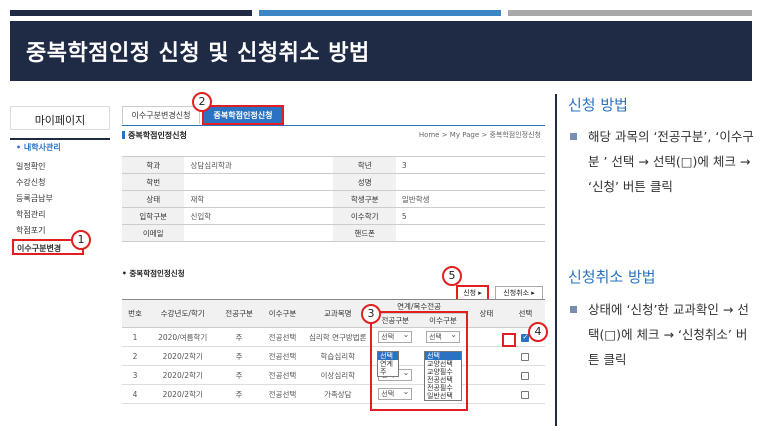  I want to click on info-value: 신입학, so click(259, 216).